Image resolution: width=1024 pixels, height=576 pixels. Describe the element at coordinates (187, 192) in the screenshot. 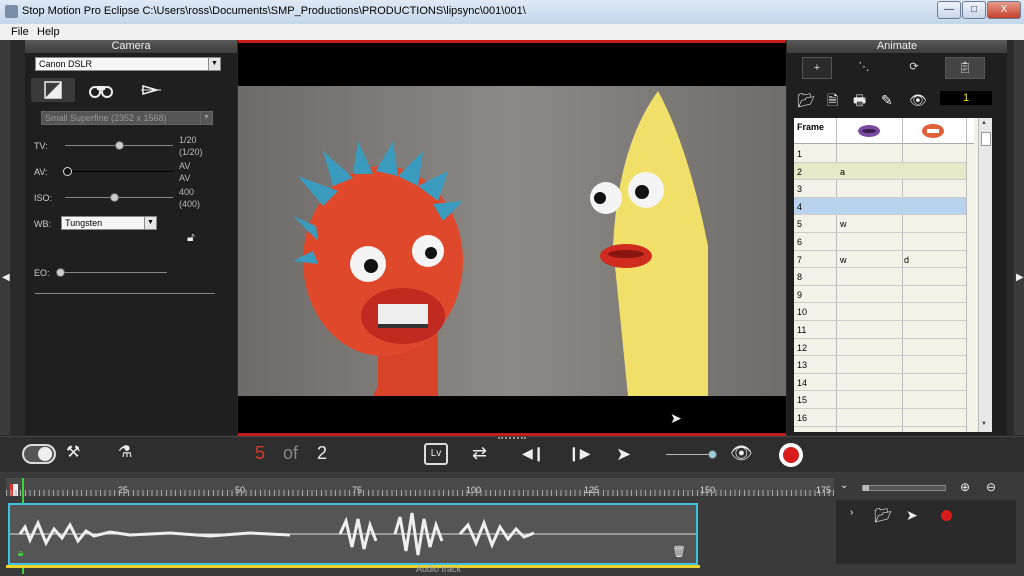

I see `iso-value: 400` at that location.